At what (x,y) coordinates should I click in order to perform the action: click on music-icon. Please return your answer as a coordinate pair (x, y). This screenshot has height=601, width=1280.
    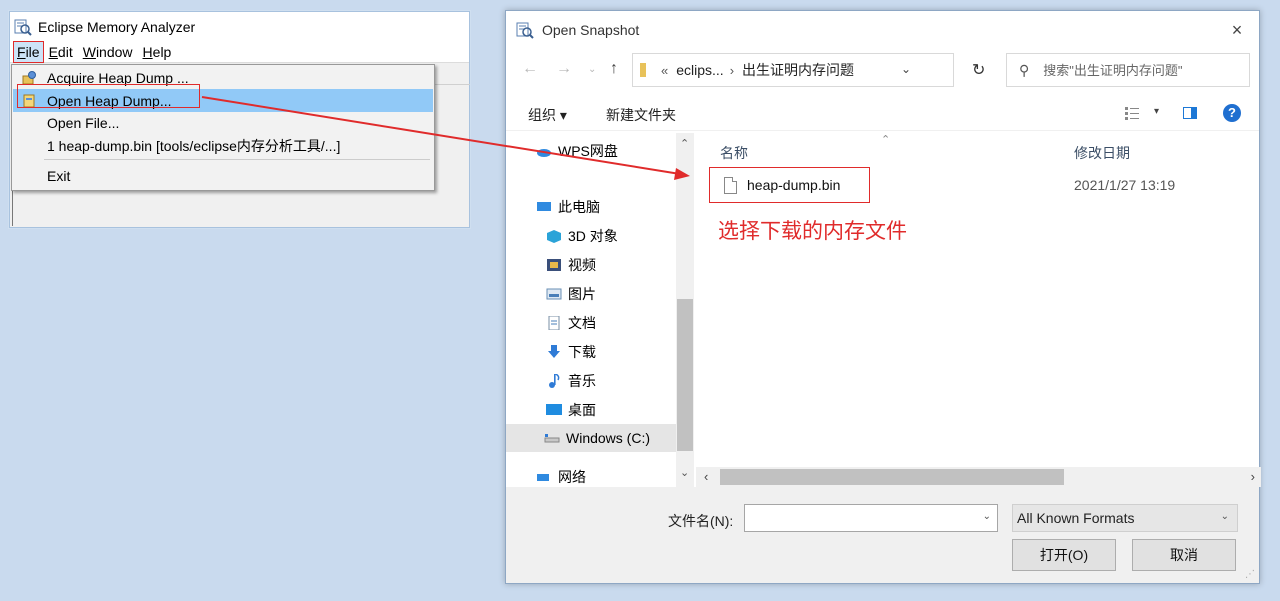
    Looking at the image, I should click on (554, 381).